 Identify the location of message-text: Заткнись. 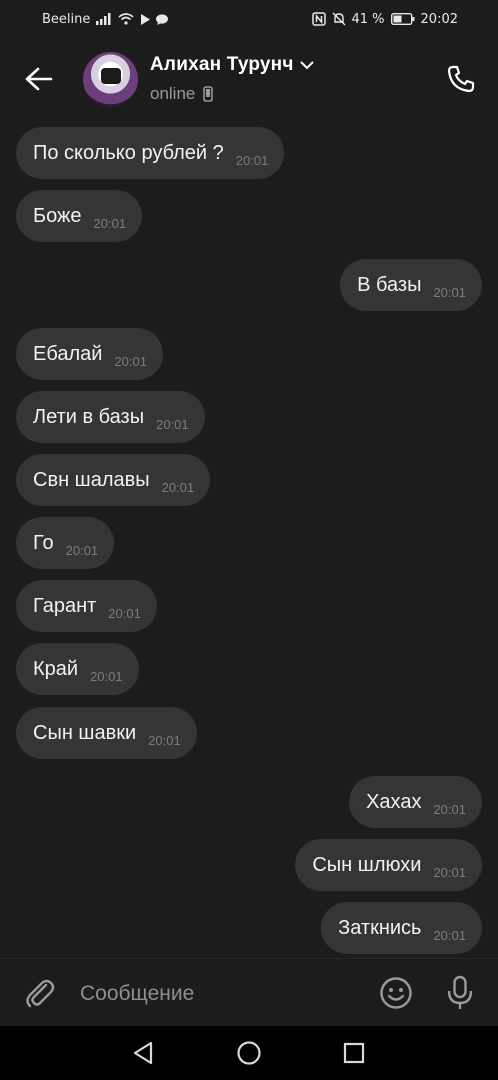
(380, 927).